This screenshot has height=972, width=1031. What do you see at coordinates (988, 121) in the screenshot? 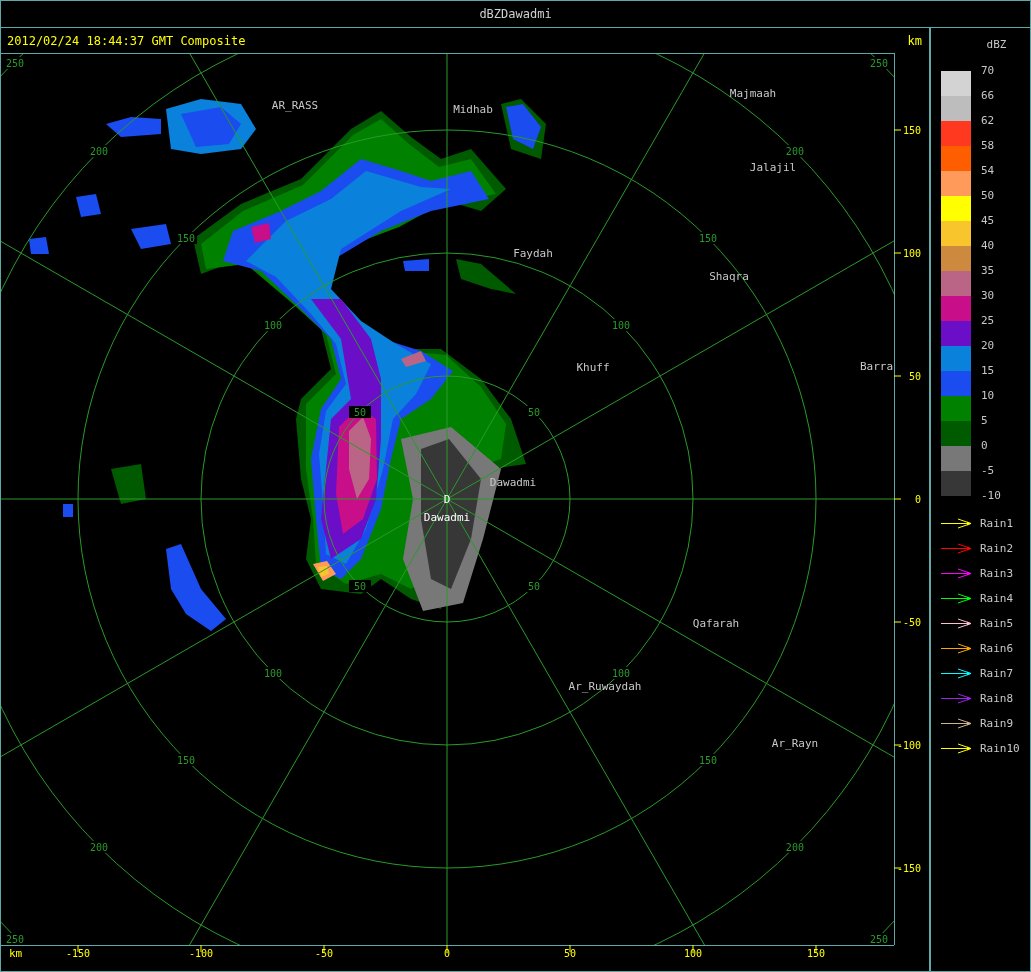
I see `scale-label: 62` at bounding box center [988, 121].